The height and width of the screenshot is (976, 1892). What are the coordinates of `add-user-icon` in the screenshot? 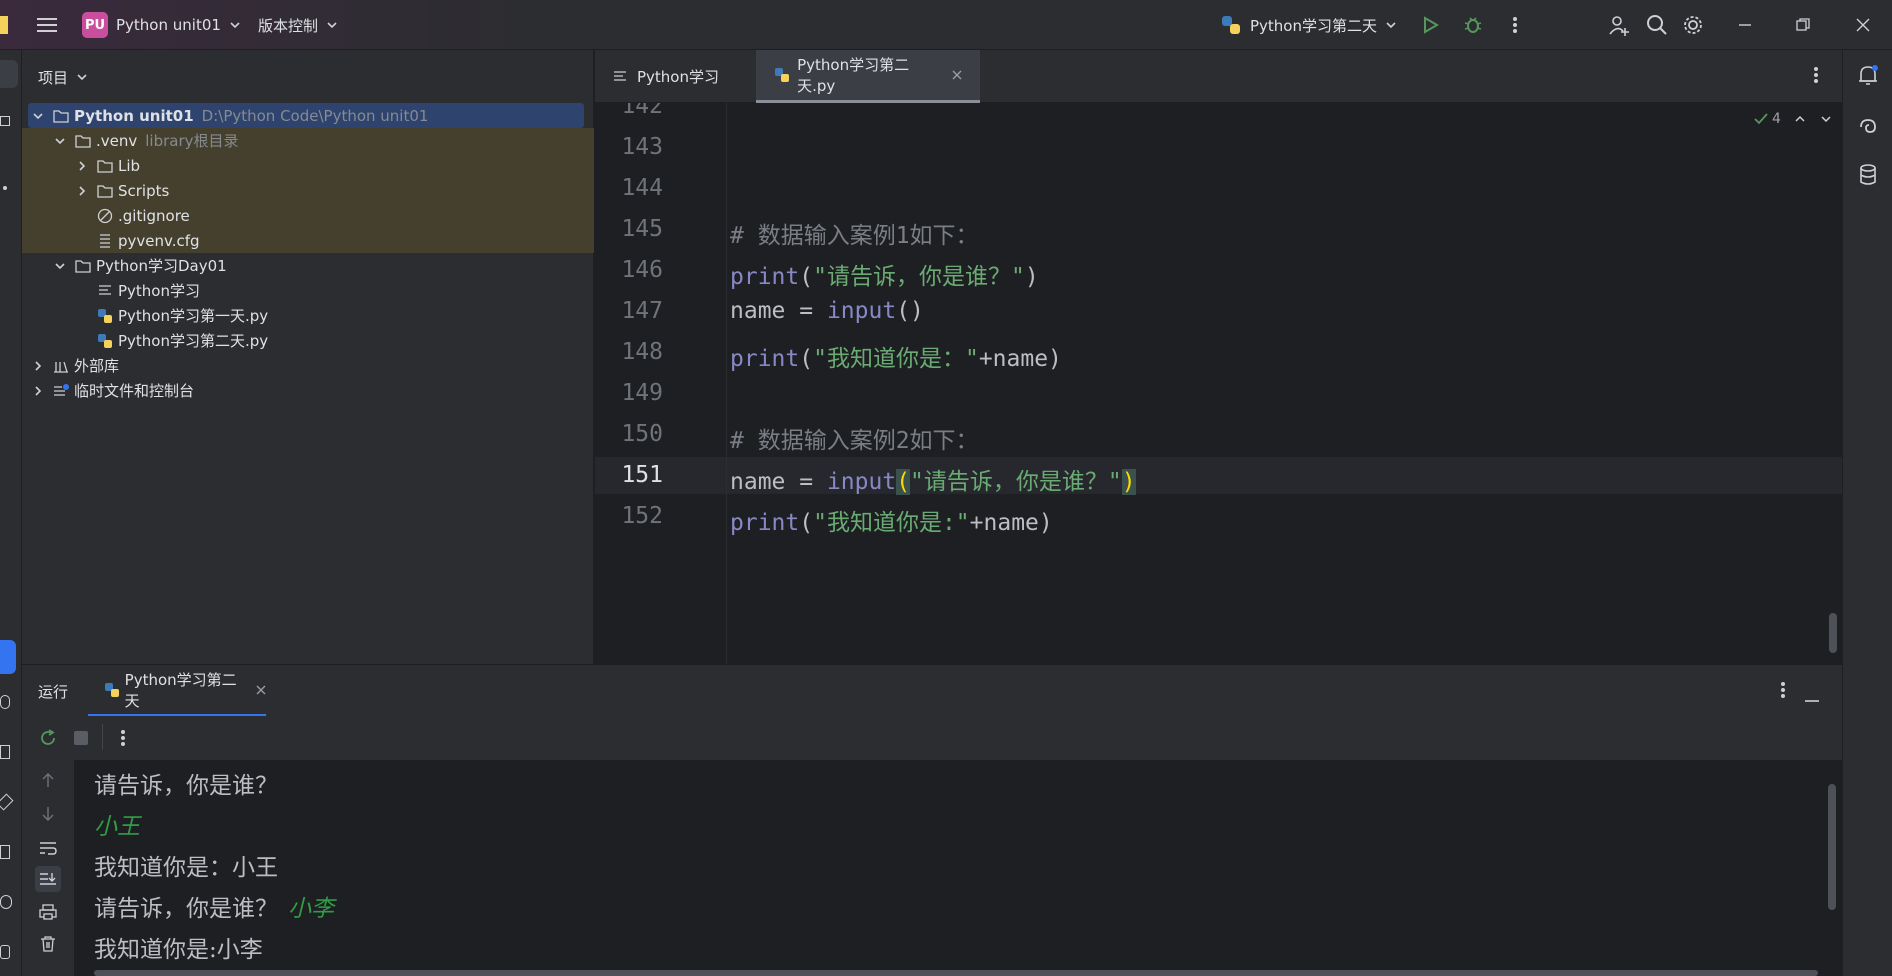 It's located at (1619, 25).